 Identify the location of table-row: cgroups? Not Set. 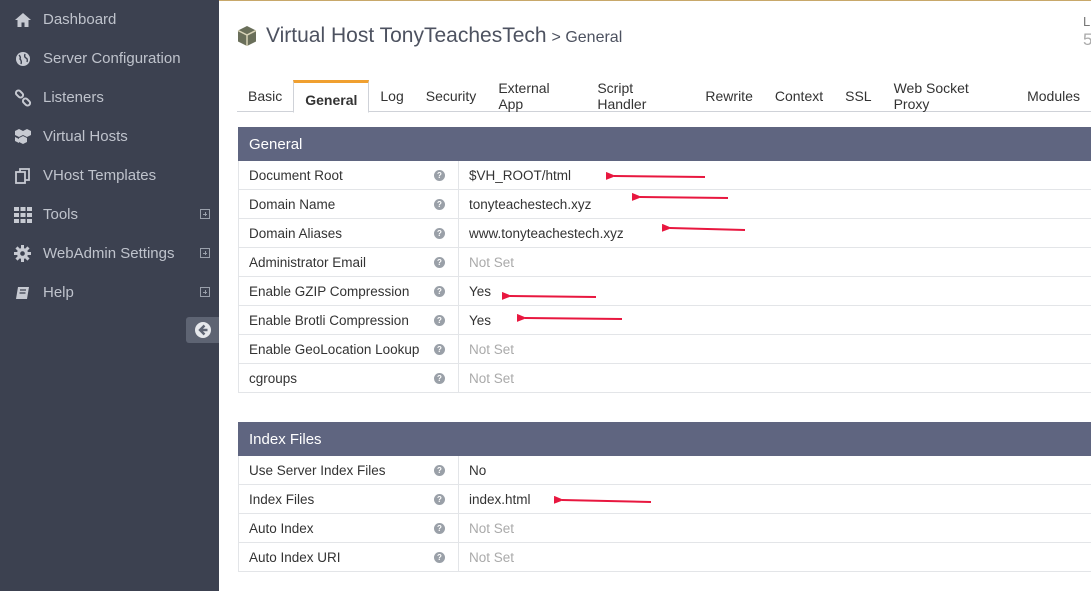
(664, 378).